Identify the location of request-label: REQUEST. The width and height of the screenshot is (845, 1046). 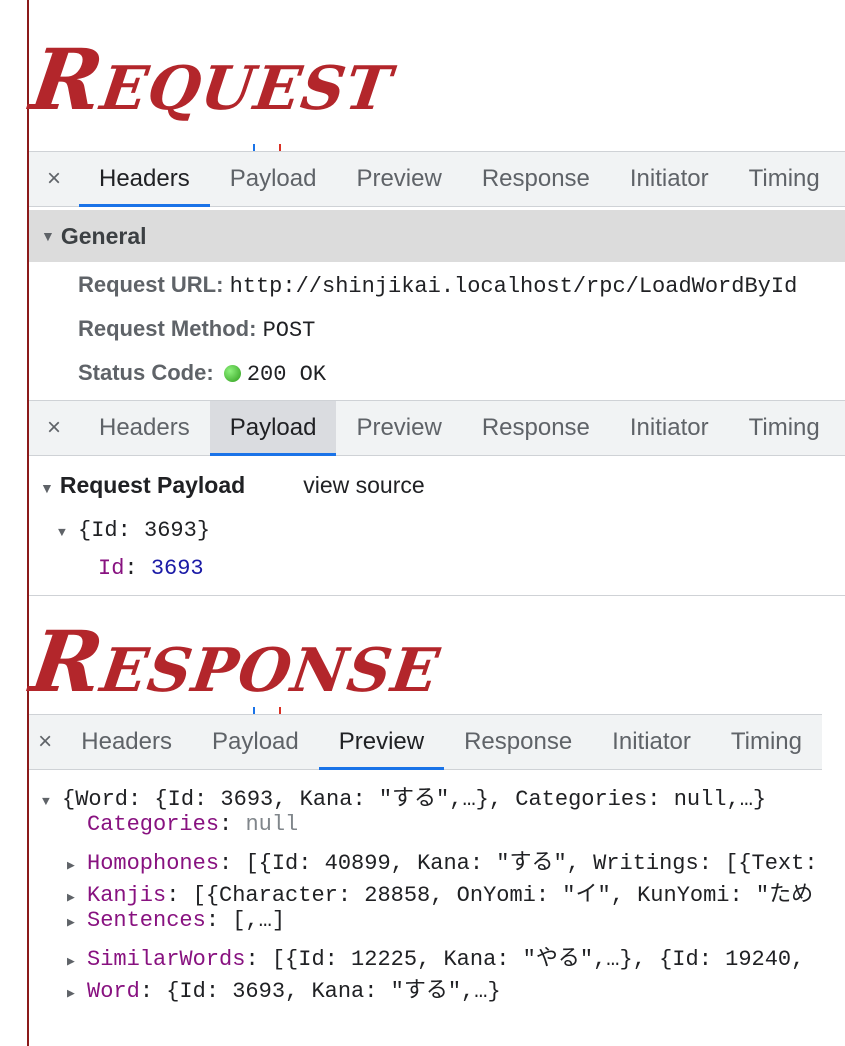
(212, 79).